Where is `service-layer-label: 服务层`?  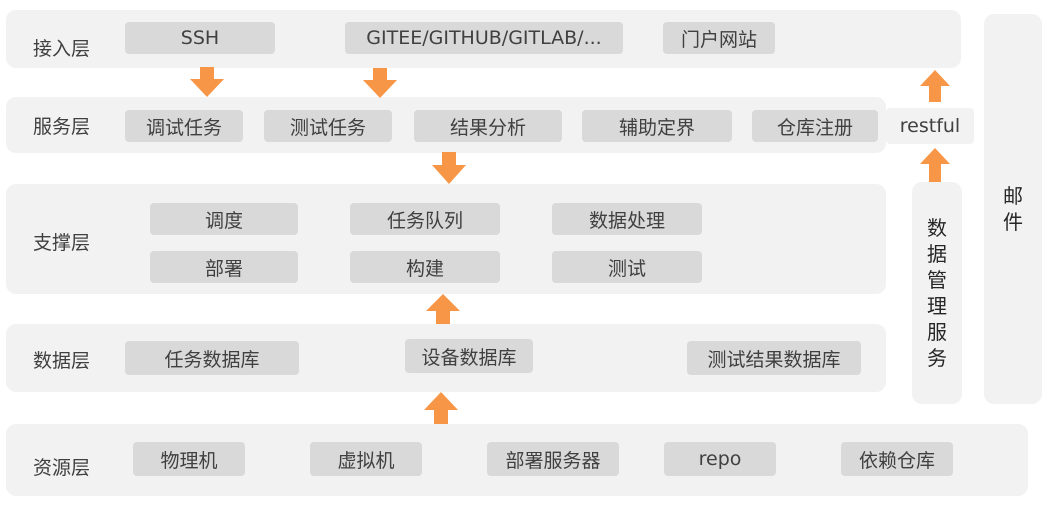 service-layer-label: 服务层 is located at coordinates (62, 127).